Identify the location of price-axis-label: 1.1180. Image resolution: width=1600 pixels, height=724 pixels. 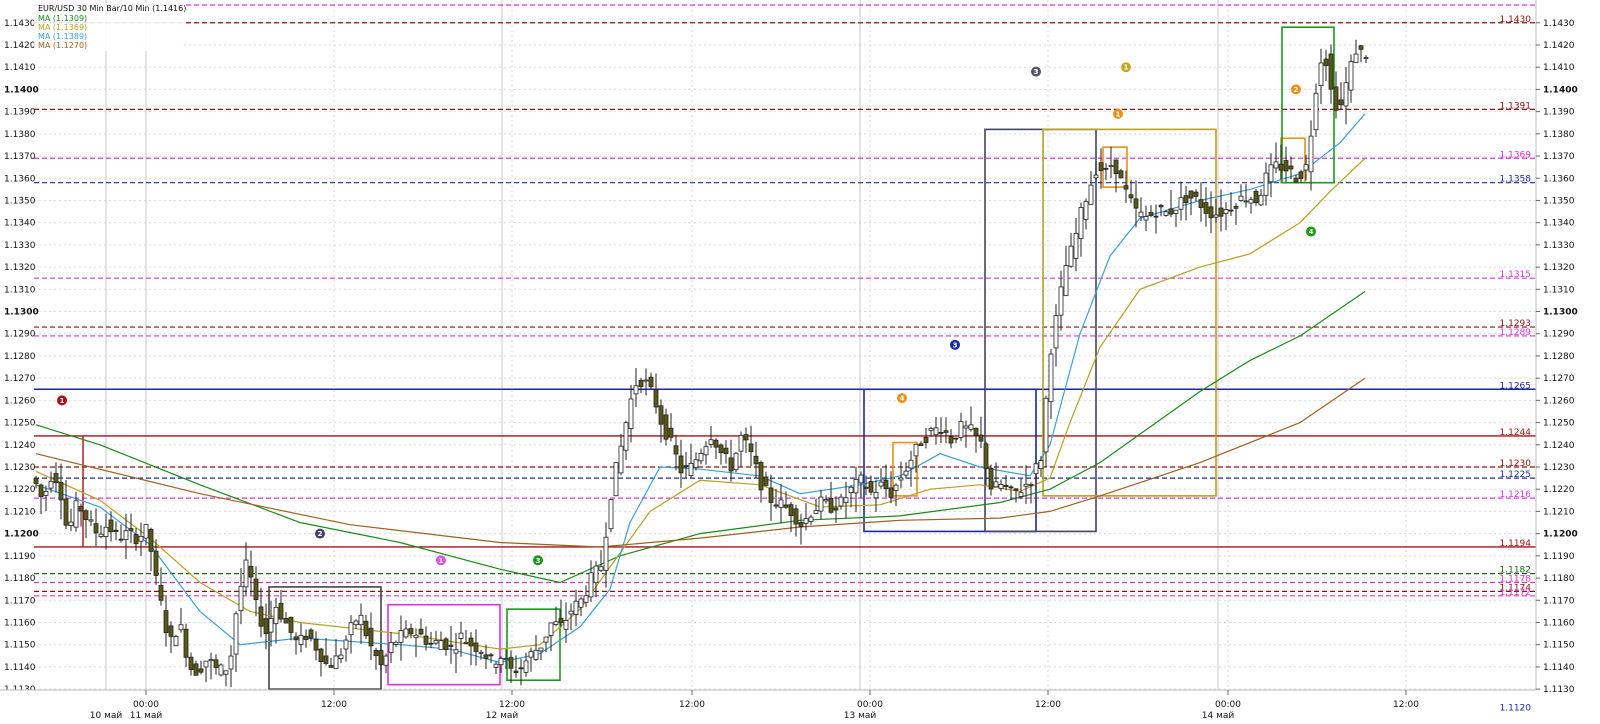
(1559, 579).